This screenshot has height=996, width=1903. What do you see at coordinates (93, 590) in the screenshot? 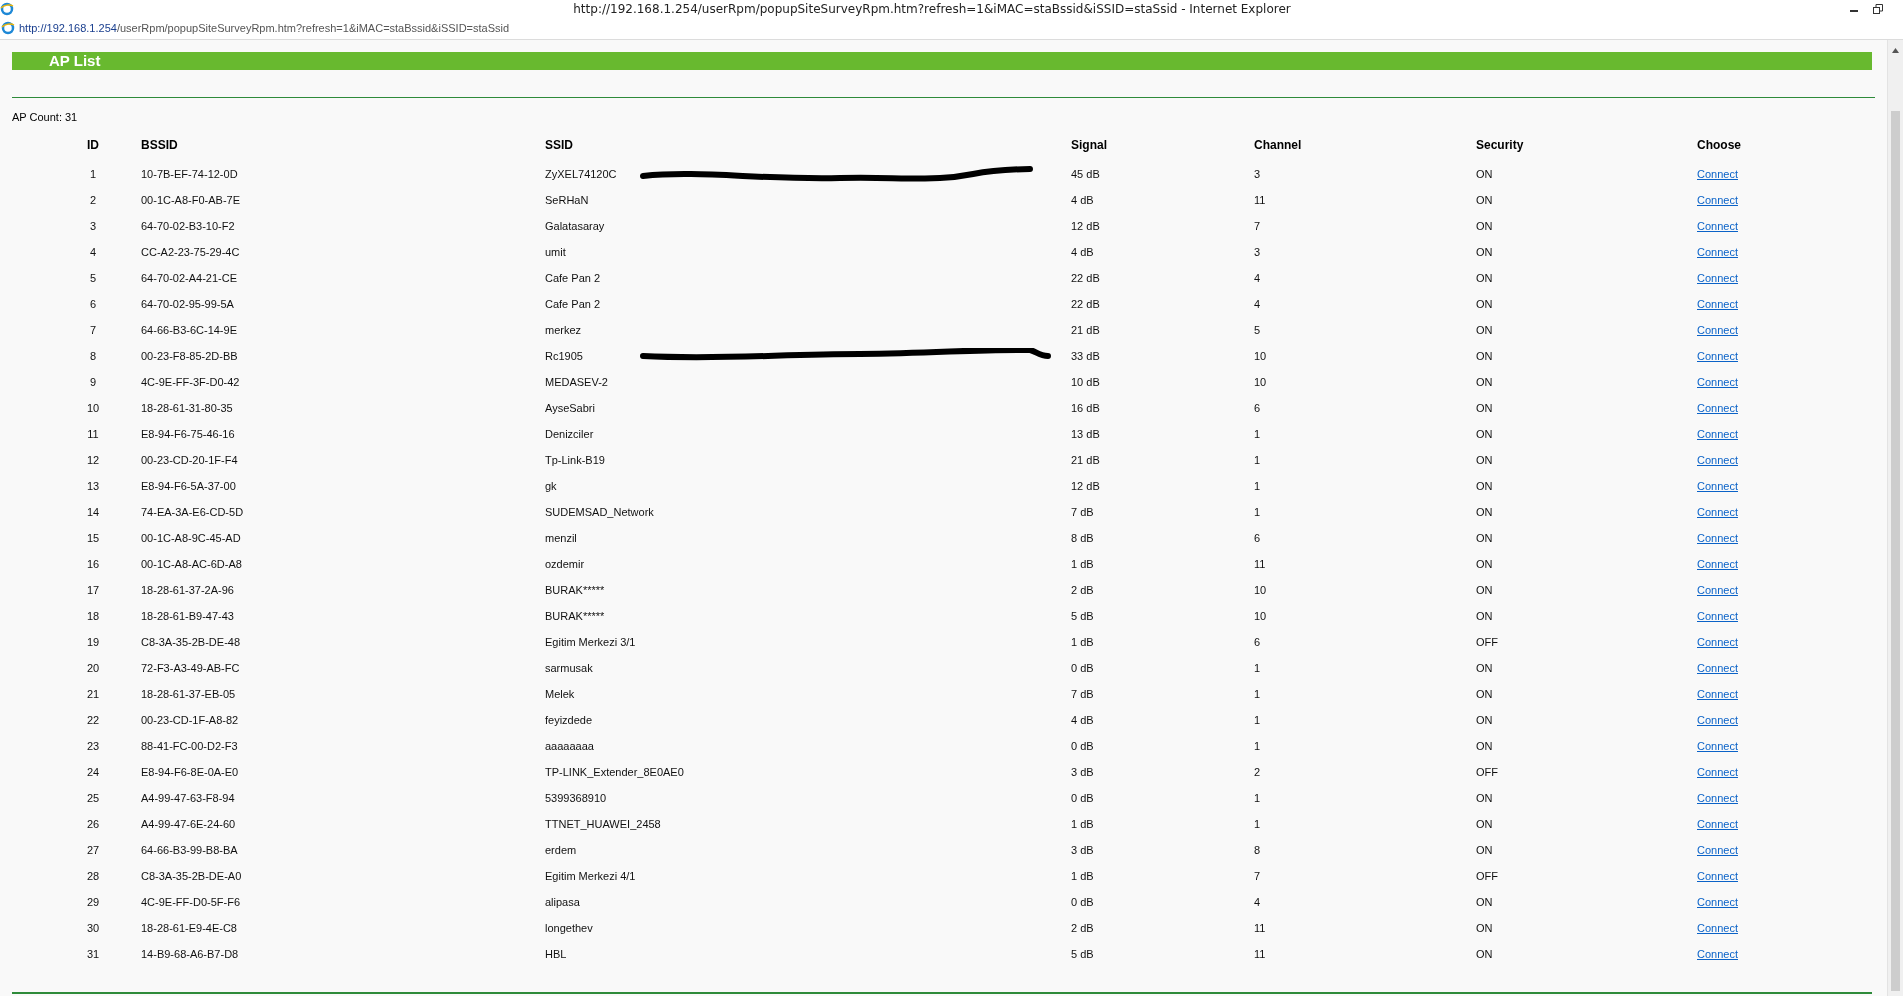
I see `table-cell: 17` at bounding box center [93, 590].